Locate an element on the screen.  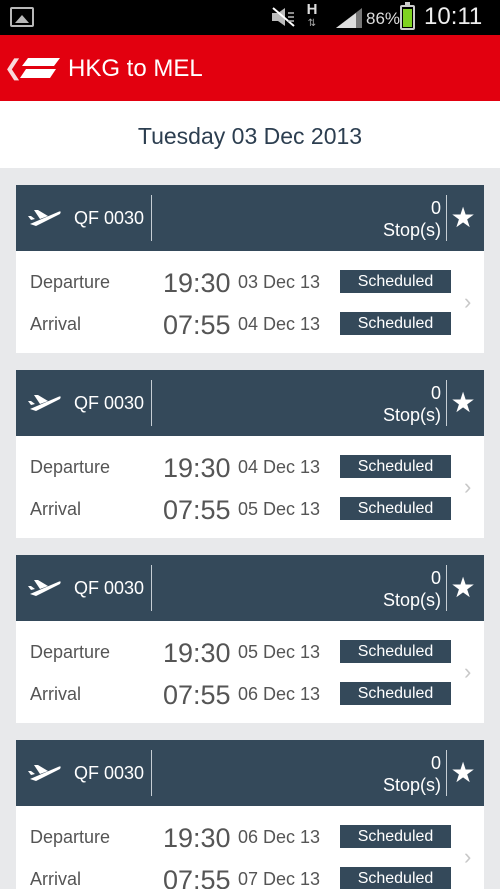
airline-logo-icon is located at coordinates (40, 68).